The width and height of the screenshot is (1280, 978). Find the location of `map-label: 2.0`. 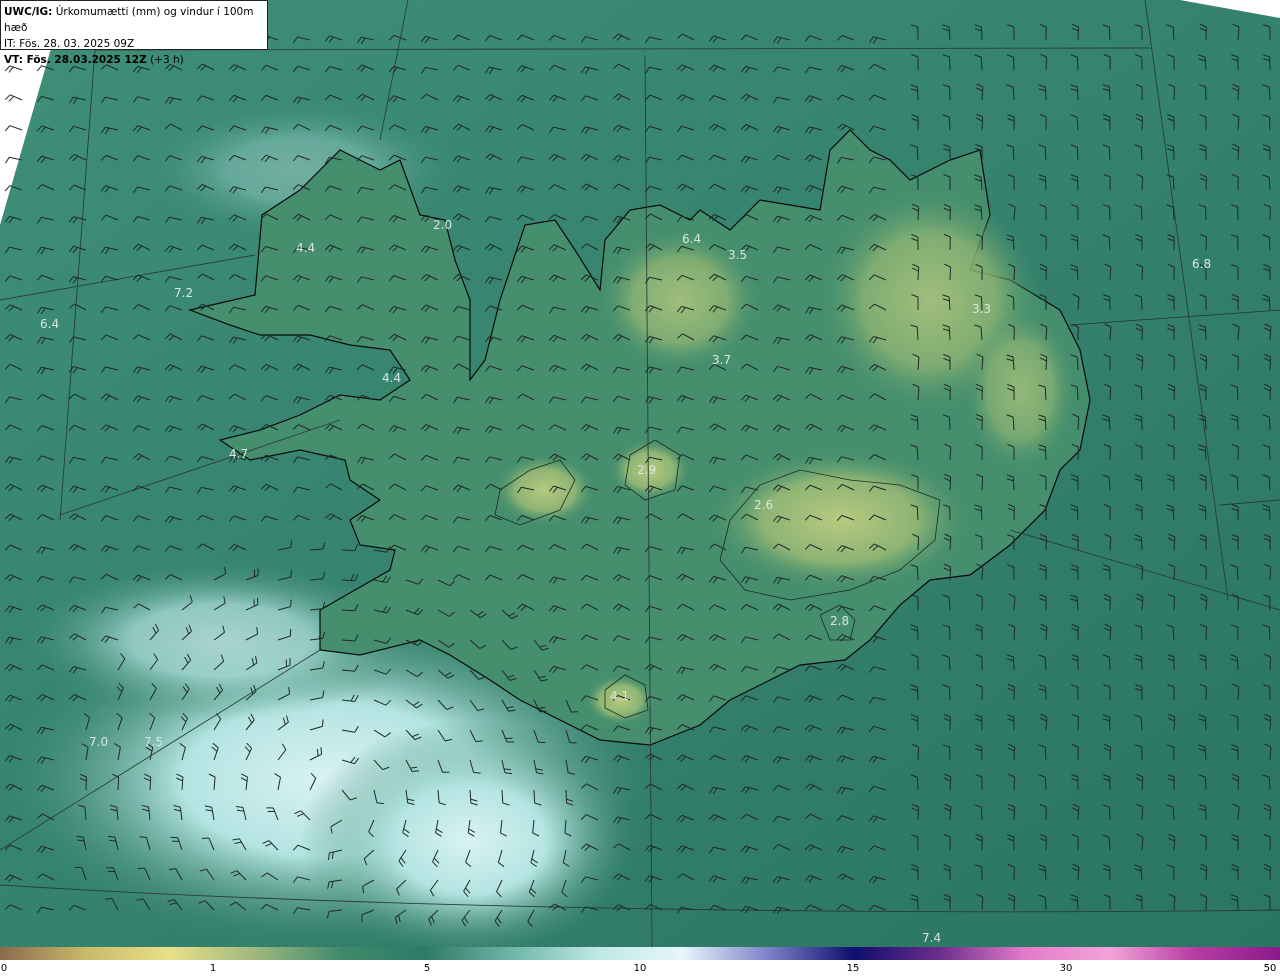

map-label: 2.0 is located at coordinates (442, 225).